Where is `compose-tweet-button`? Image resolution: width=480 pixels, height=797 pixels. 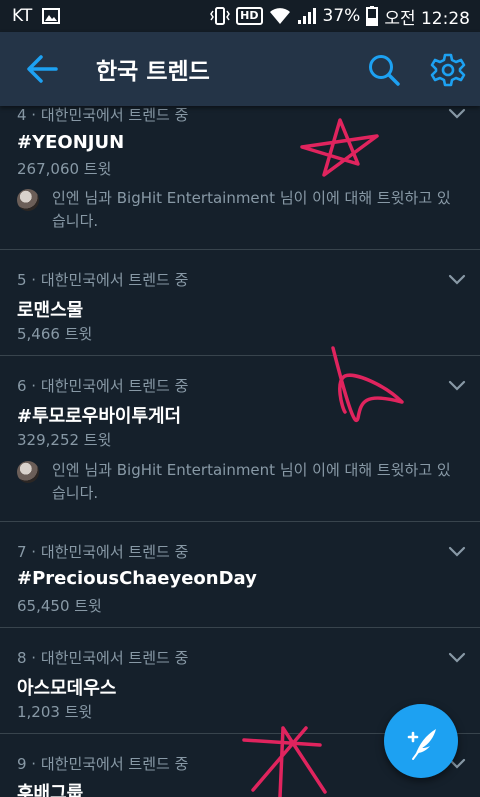
compose-tweet-button is located at coordinates (421, 741).